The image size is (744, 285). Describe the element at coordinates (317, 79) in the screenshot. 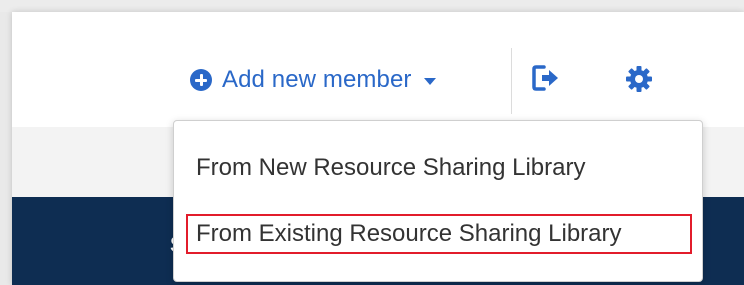

I see `add-new-member-label: Add new member` at that location.